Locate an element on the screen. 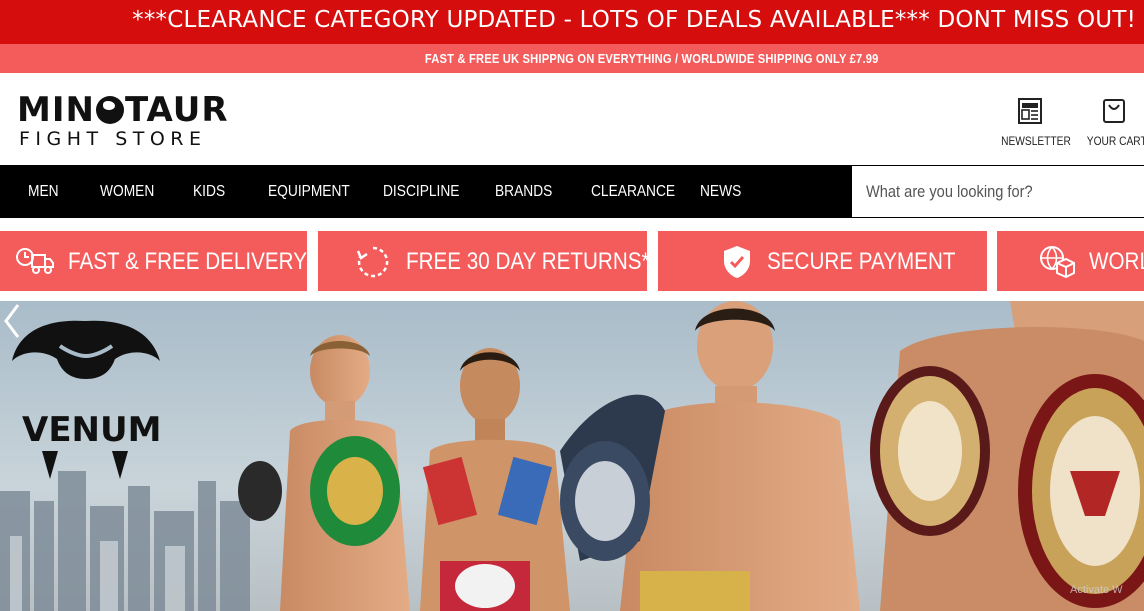 This screenshot has height=611, width=1144. newsletter-label: NEWSLETTER is located at coordinates (1036, 141).